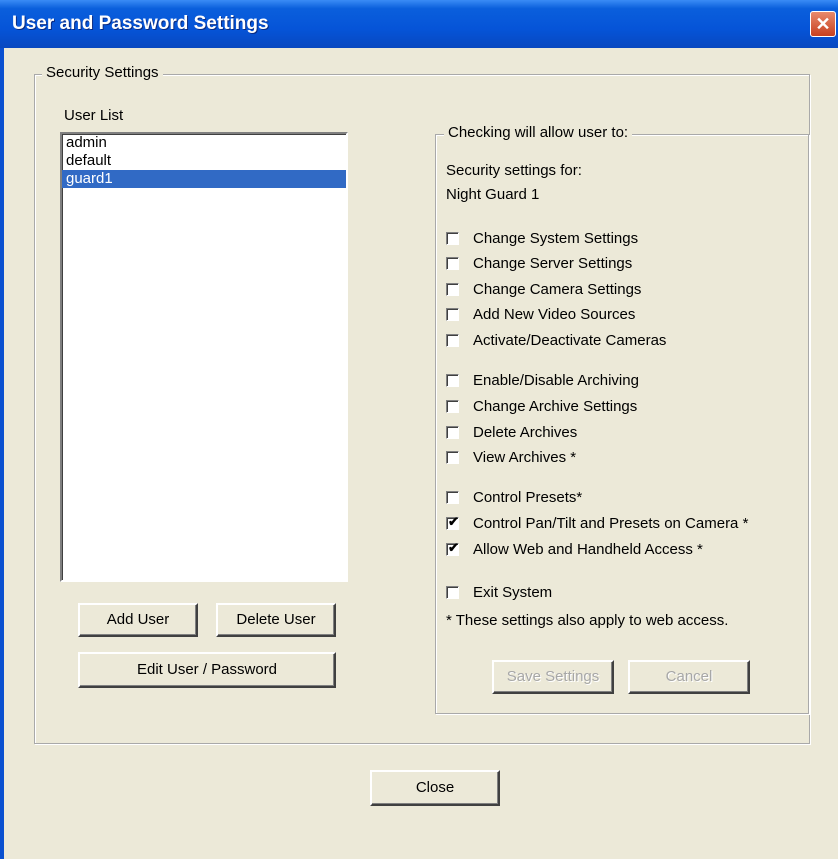  I want to click on title-bar: User and Password Settings ✕, so click(419, 24).